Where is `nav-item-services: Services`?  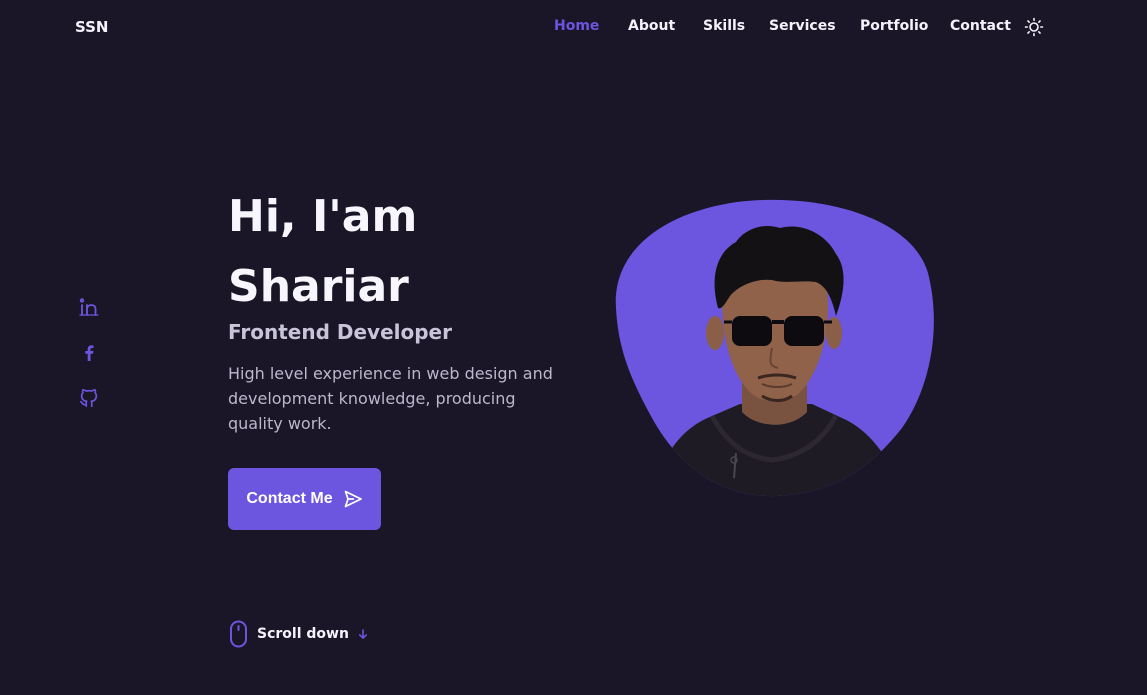
nav-item-services: Services is located at coordinates (802, 26).